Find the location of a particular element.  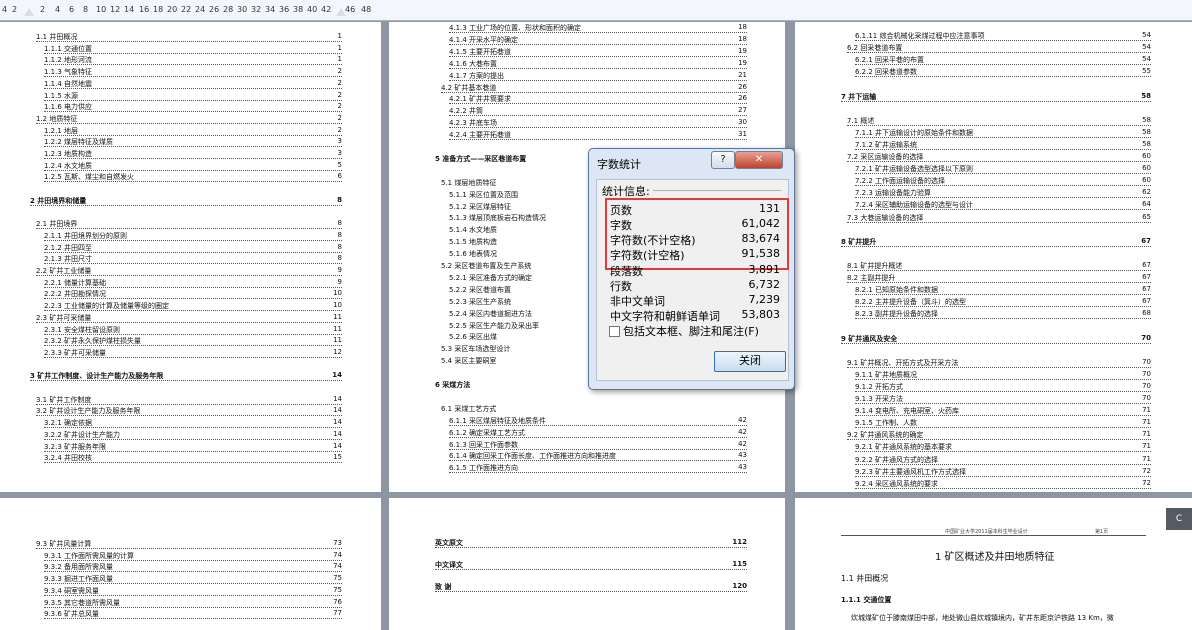

toc-entry: 2.2 矿井工业储量 9 is located at coordinates (189, 271).